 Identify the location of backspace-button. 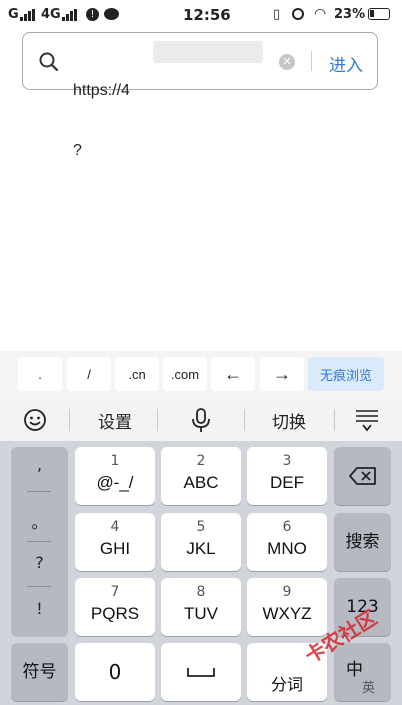
(362, 476).